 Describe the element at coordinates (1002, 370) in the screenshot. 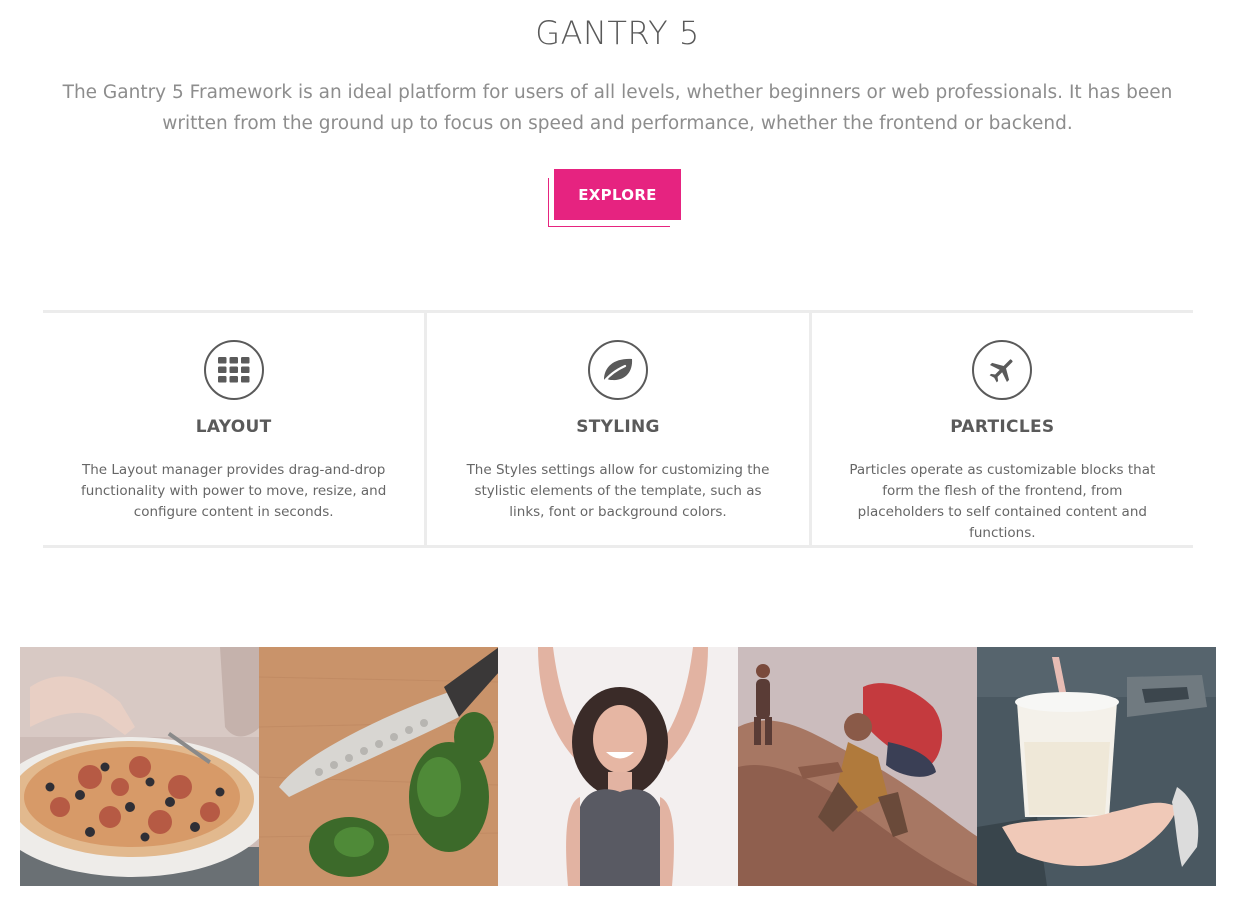

I see `plane-icon` at that location.